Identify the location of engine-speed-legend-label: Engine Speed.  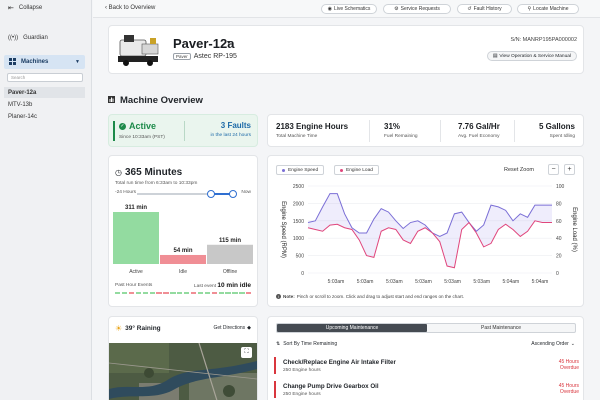
(303, 170).